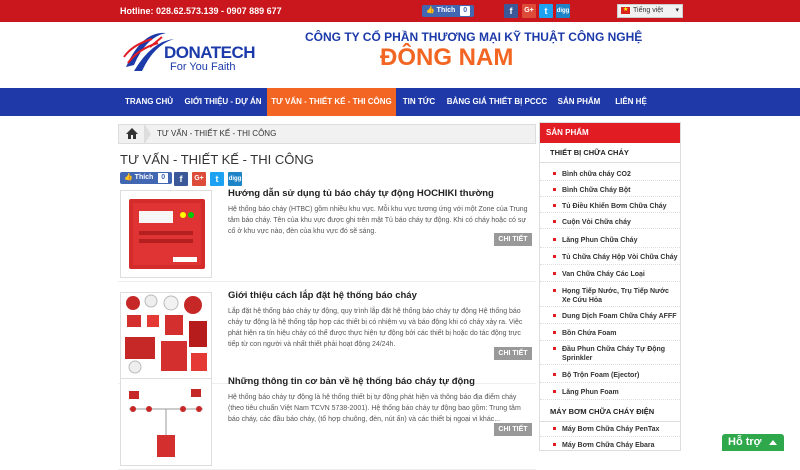 The image size is (800, 470). What do you see at coordinates (149, 102) in the screenshot?
I see `nav-item-home: TRANG CHỦ` at bounding box center [149, 102].